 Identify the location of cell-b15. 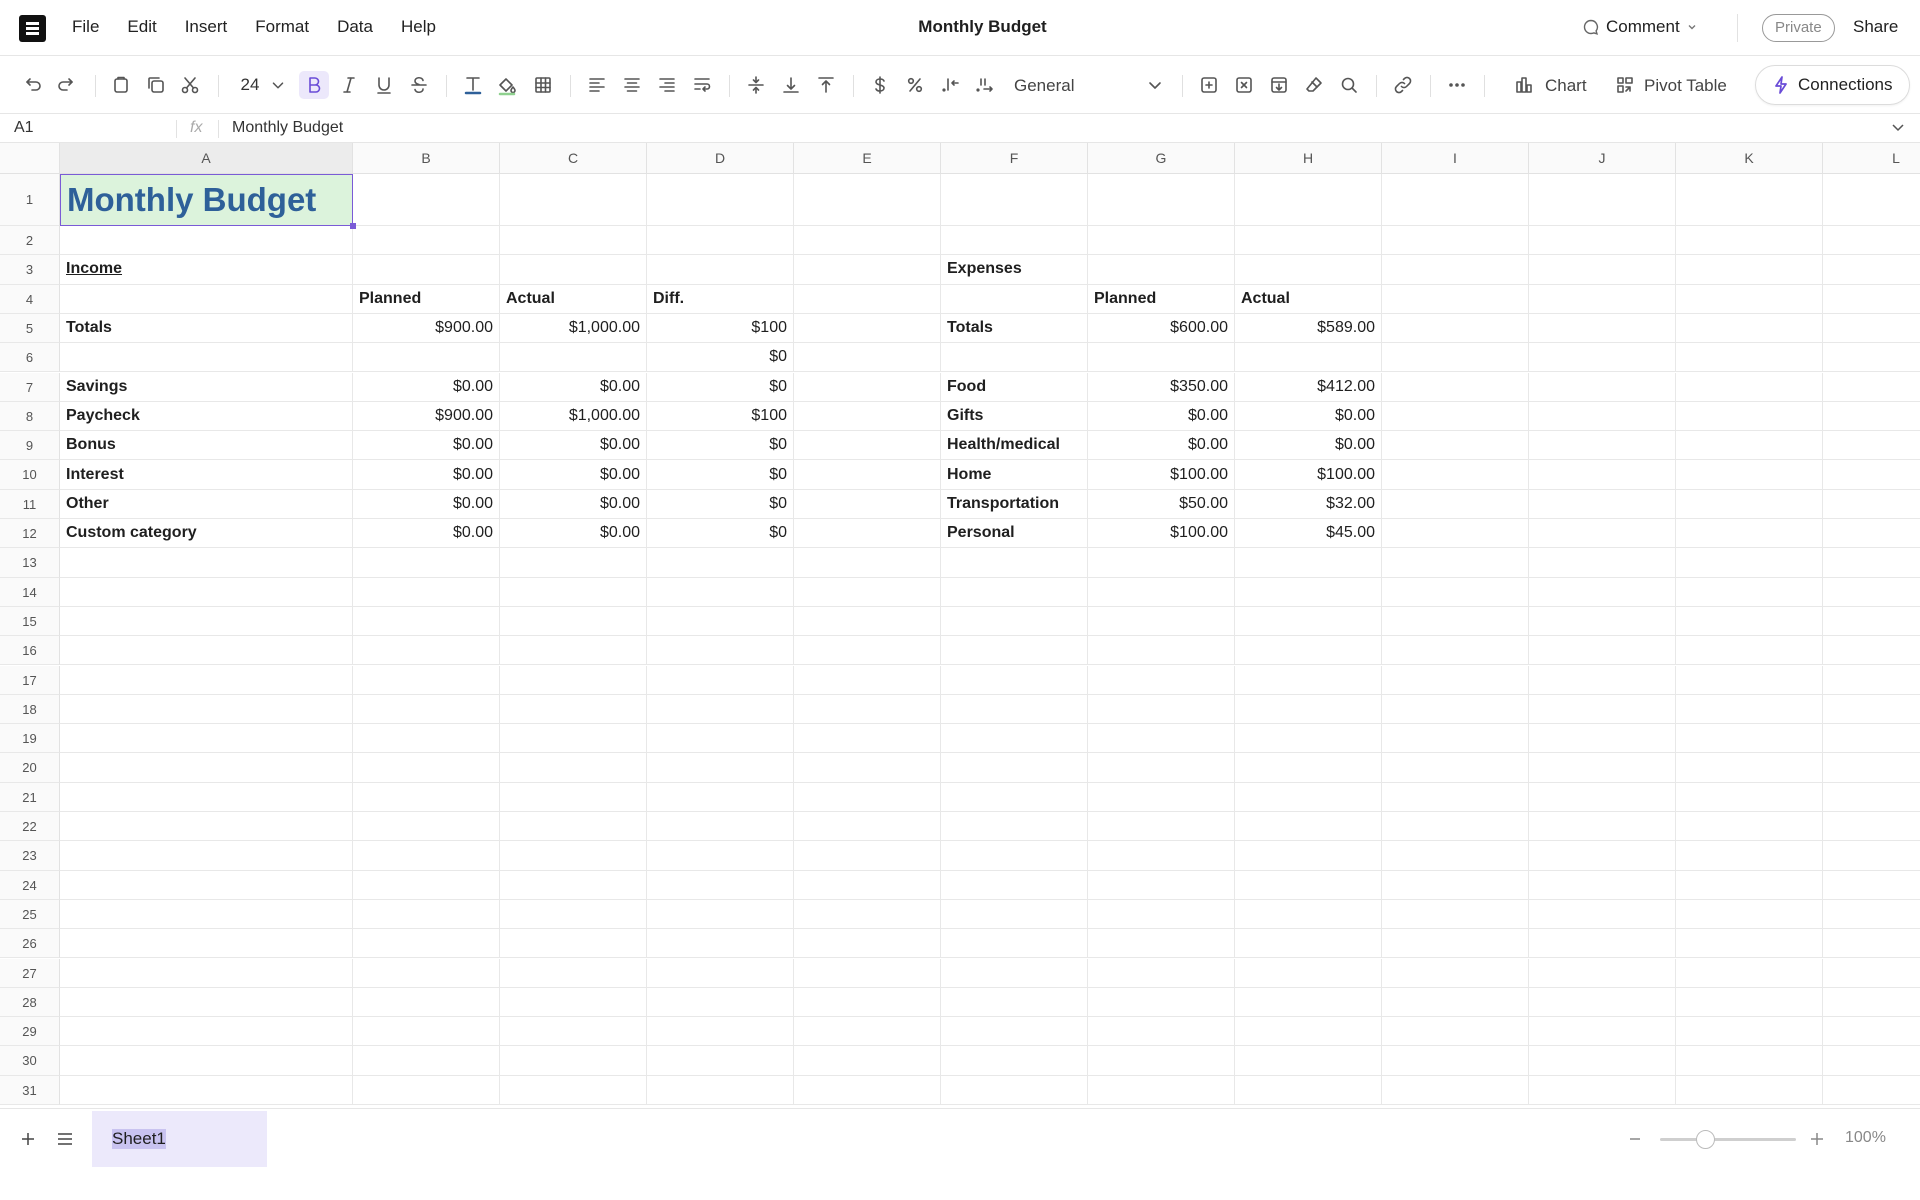
(426, 621).